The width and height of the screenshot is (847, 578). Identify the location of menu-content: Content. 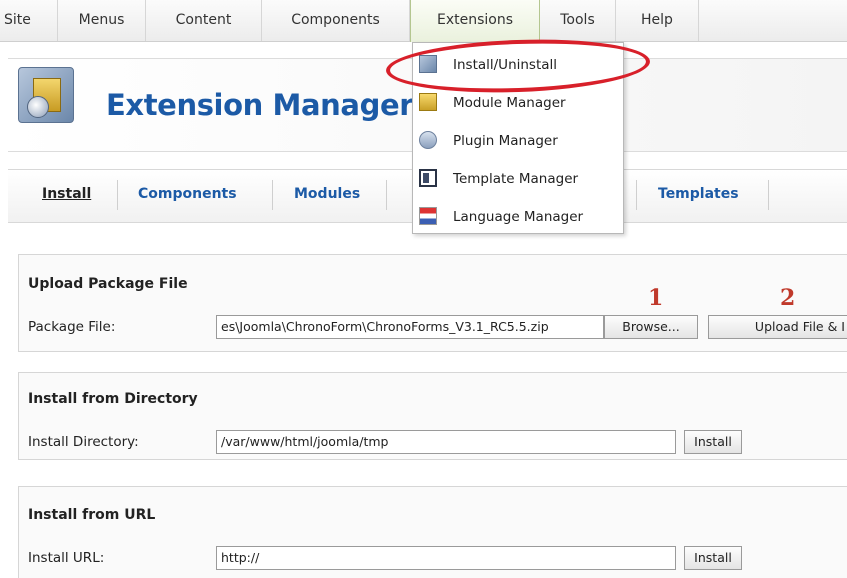
(204, 20).